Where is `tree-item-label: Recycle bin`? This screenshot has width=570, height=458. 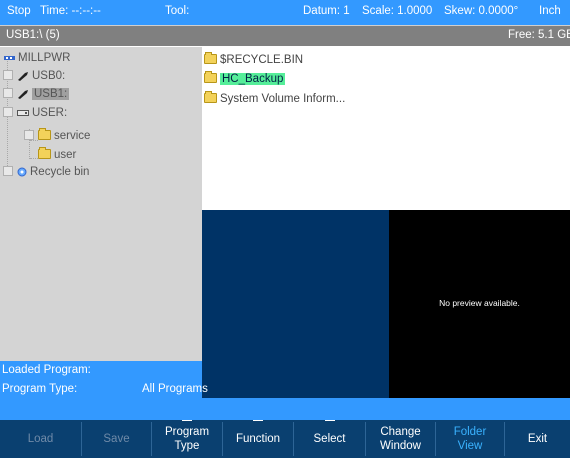 tree-item-label: Recycle bin is located at coordinates (60, 172).